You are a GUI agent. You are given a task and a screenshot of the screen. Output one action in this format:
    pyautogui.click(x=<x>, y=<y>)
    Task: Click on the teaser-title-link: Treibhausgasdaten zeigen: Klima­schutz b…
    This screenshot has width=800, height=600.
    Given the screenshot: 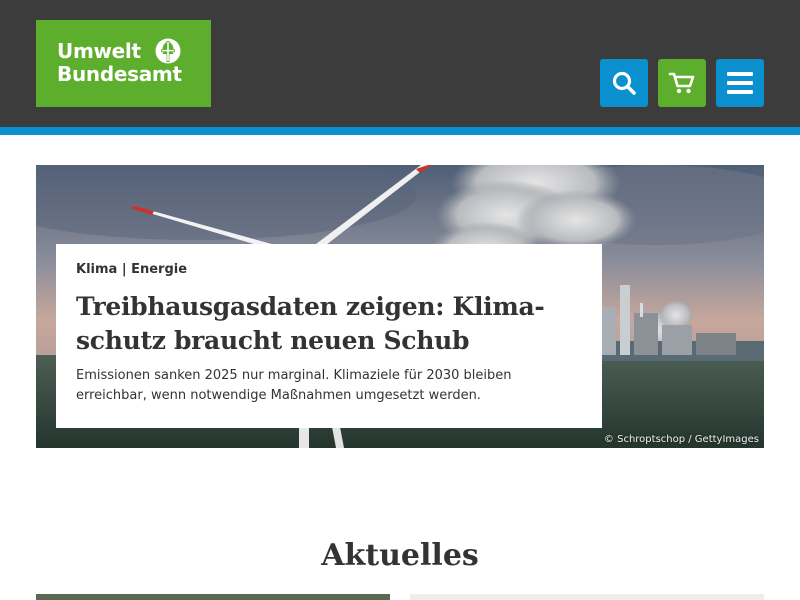 What is the action you would take?
    pyautogui.click(x=329, y=324)
    